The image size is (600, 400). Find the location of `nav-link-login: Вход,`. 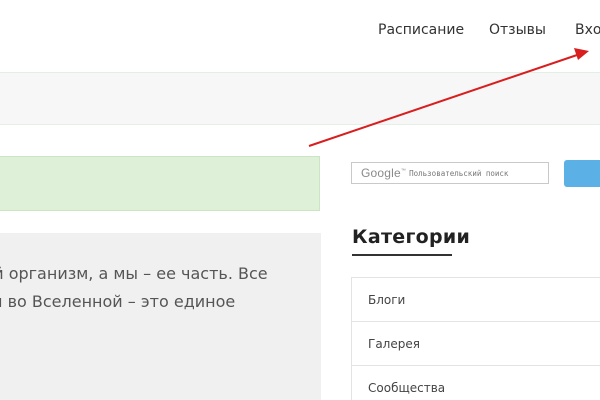

nav-link-login: Вход, is located at coordinates (587, 30).